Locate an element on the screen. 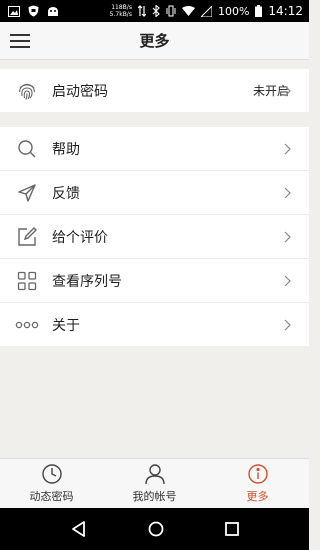 Image resolution: width=320 pixels, height=550 pixels. feedback-row: 反馈 is located at coordinates (154, 192).